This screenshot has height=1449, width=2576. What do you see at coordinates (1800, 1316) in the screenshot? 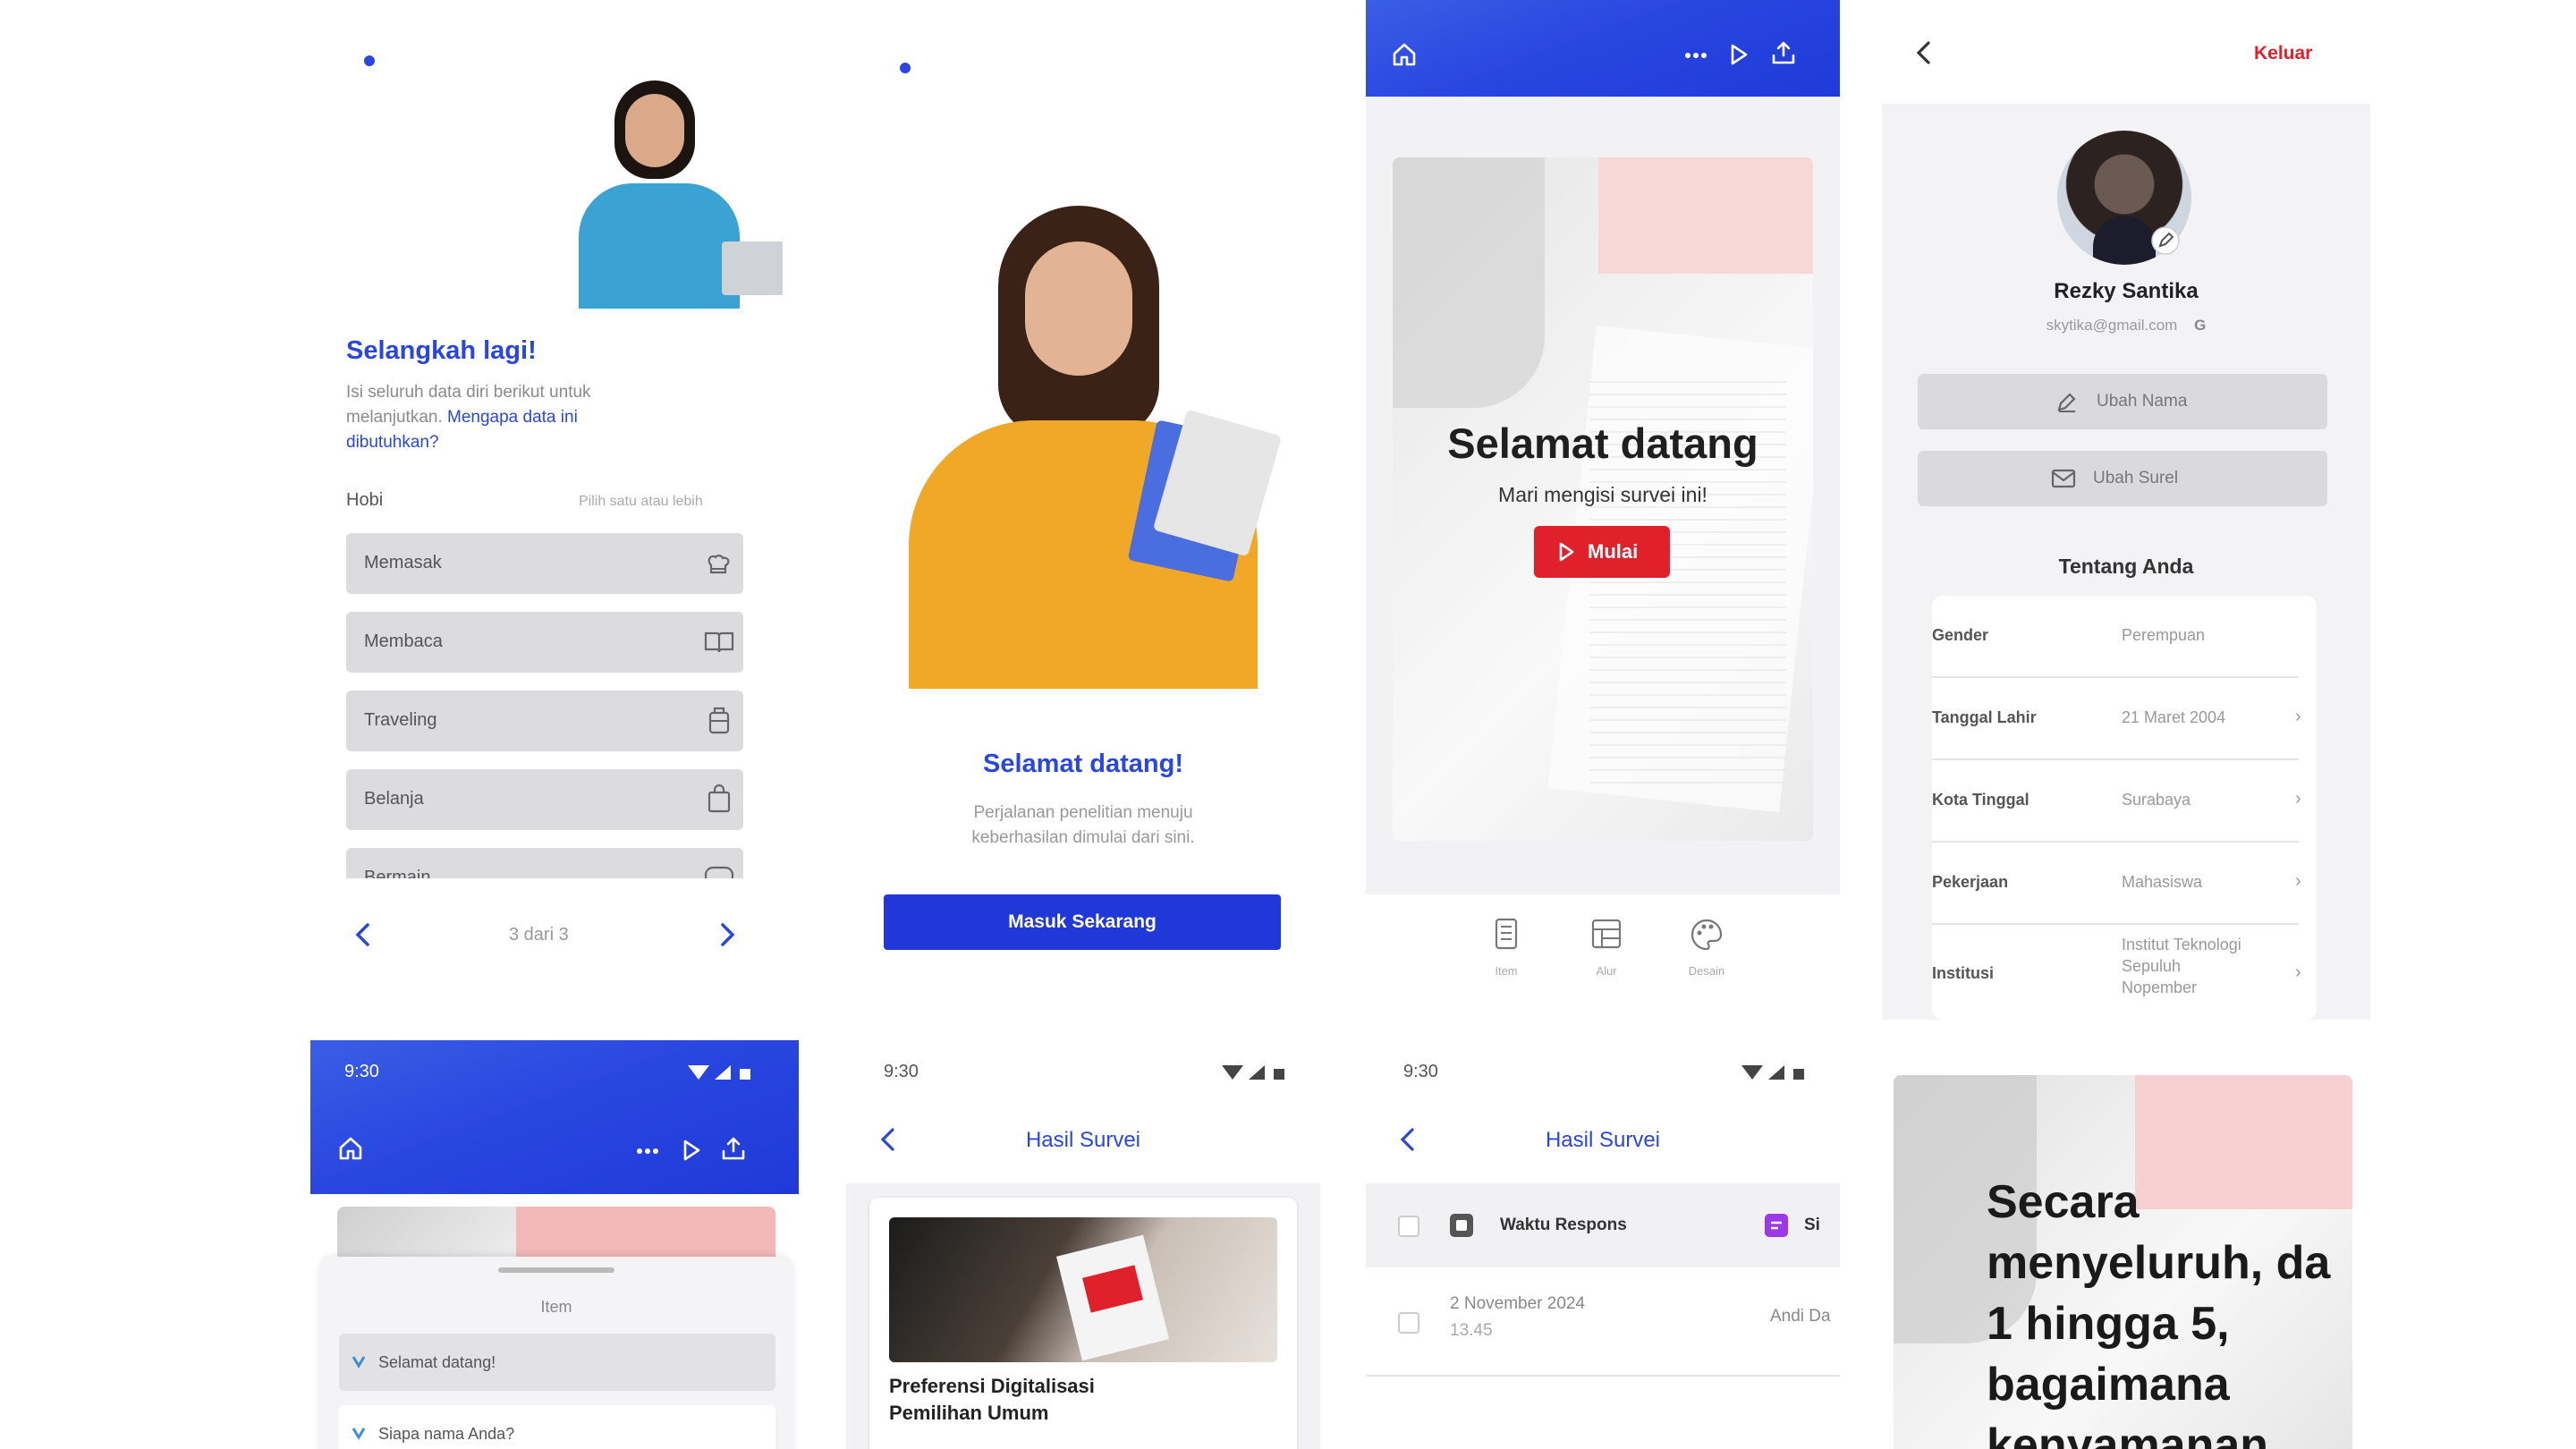
I see `respondent-name: Andi Da` at bounding box center [1800, 1316].